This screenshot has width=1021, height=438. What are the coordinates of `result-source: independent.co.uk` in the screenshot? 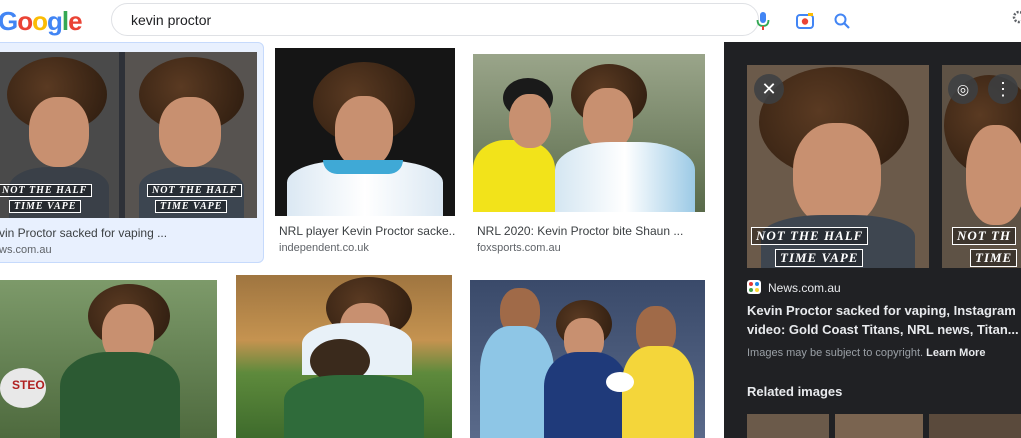 It's located at (324, 248).